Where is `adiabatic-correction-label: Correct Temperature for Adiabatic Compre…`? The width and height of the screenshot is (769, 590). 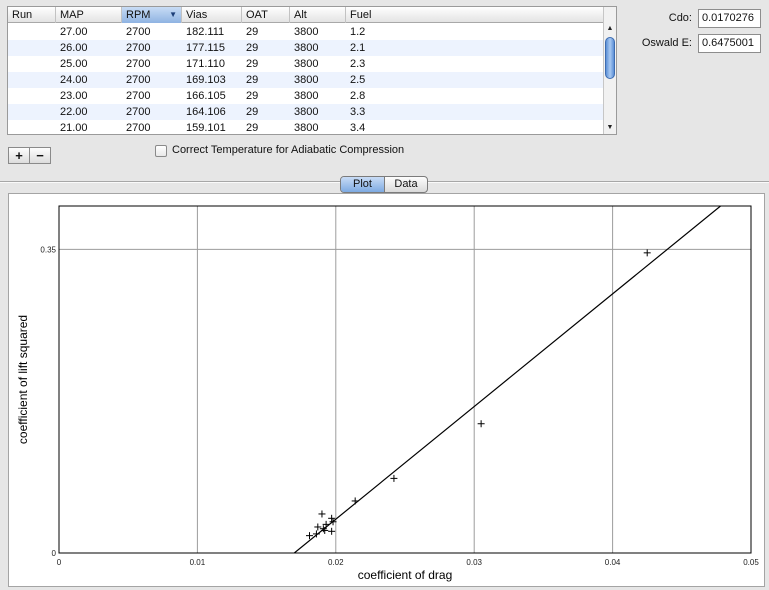 adiabatic-correction-label: Correct Temperature for Adiabatic Compre… is located at coordinates (288, 150).